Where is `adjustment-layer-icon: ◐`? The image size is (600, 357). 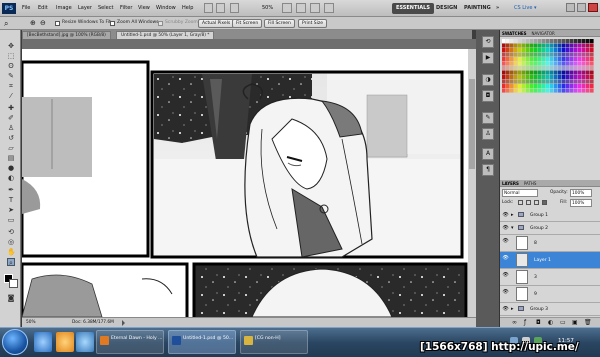 adjustment-layer-icon: ◐ is located at coordinates (550, 323).